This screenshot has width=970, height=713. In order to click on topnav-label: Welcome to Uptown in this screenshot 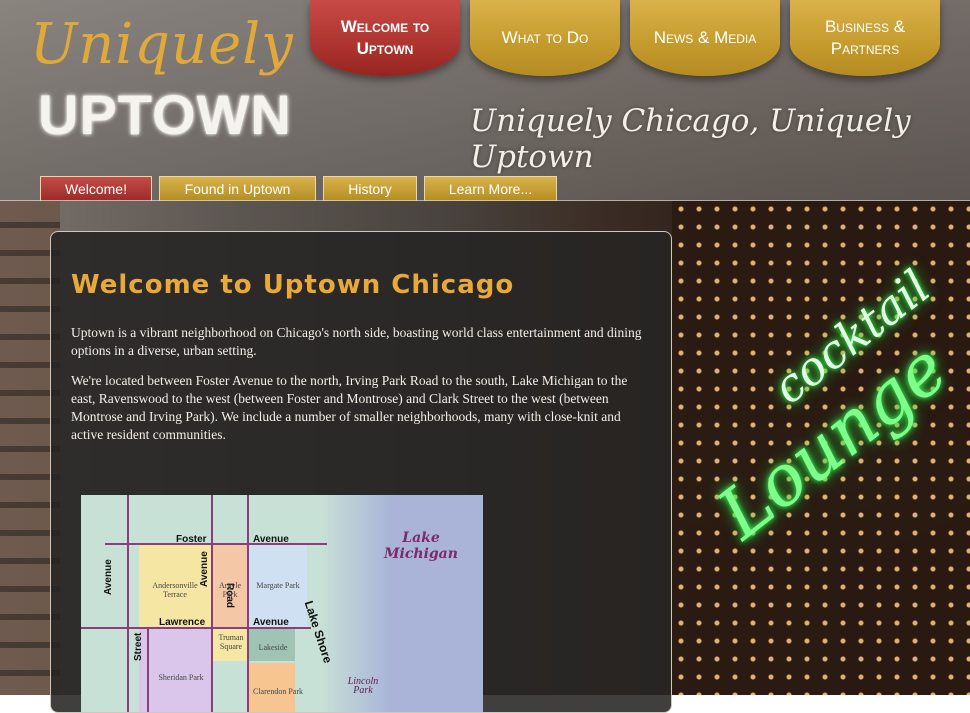, I will do `click(385, 37)`.